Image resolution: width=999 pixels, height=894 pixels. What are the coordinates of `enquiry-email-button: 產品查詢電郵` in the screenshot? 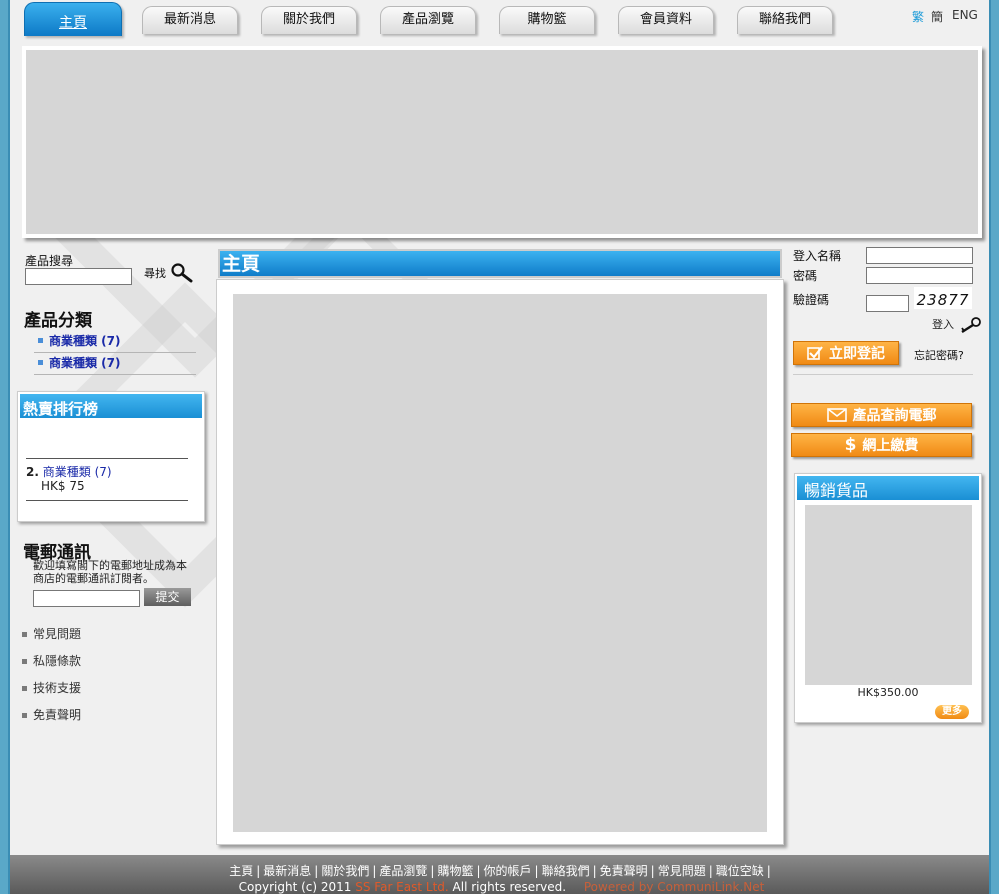 It's located at (881, 415).